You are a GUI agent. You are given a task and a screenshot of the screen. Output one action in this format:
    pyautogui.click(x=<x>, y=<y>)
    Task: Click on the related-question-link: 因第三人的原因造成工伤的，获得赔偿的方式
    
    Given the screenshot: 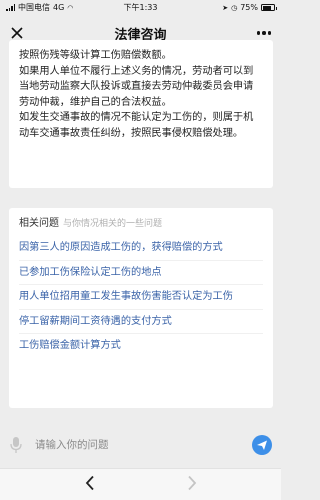 What is the action you would take?
    pyautogui.click(x=141, y=248)
    